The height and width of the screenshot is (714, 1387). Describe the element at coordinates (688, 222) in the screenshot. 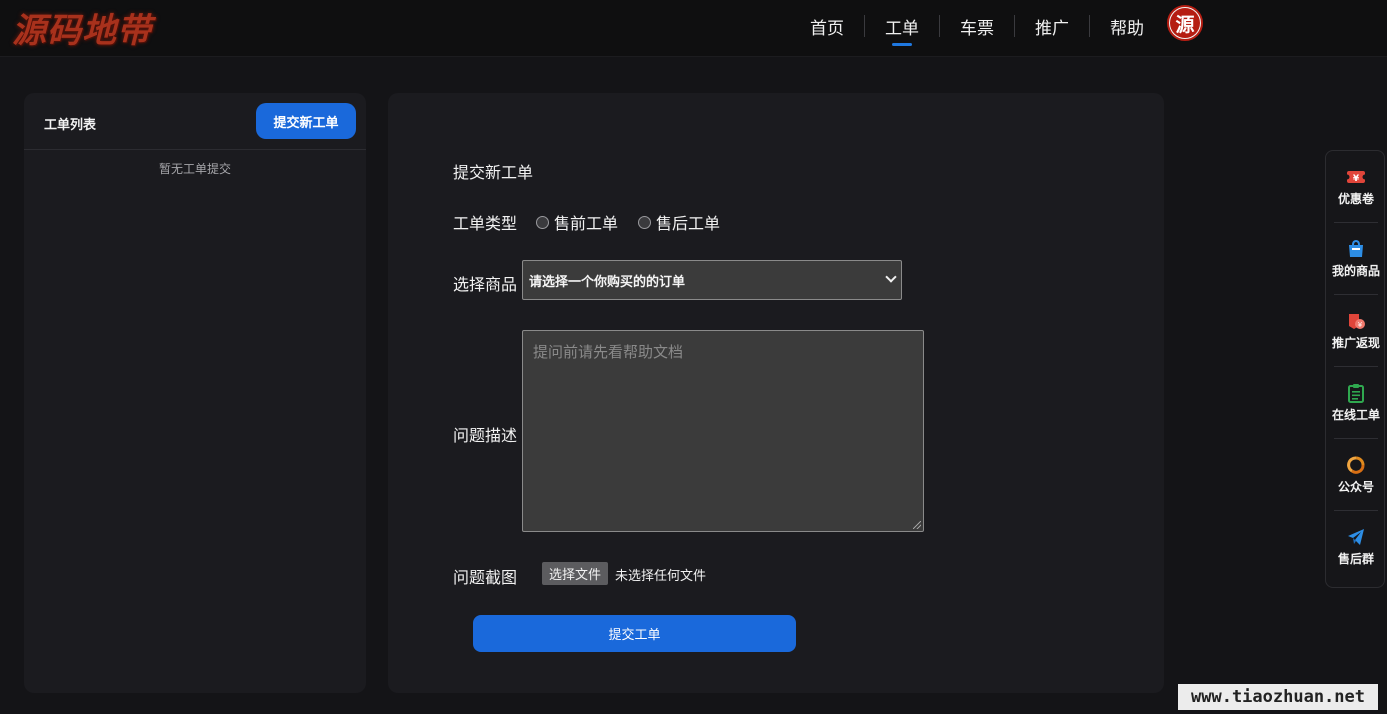

I see `radio-aftersale-label: 售后工单` at that location.